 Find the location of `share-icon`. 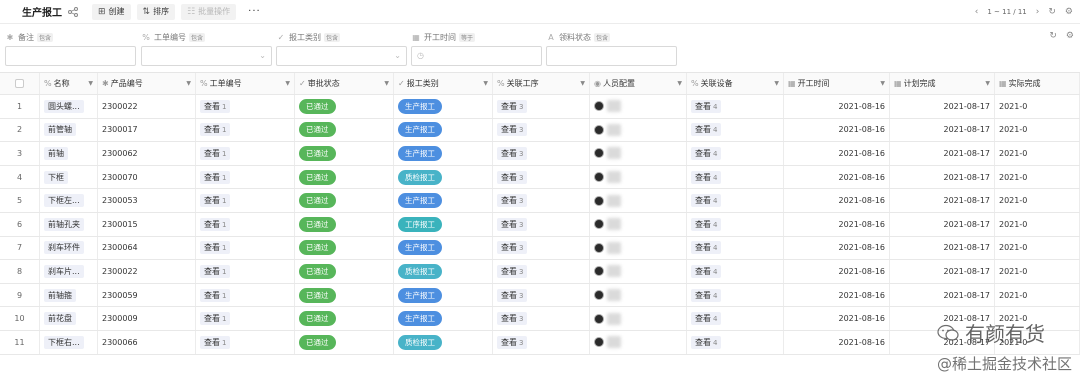

share-icon is located at coordinates (73, 11).